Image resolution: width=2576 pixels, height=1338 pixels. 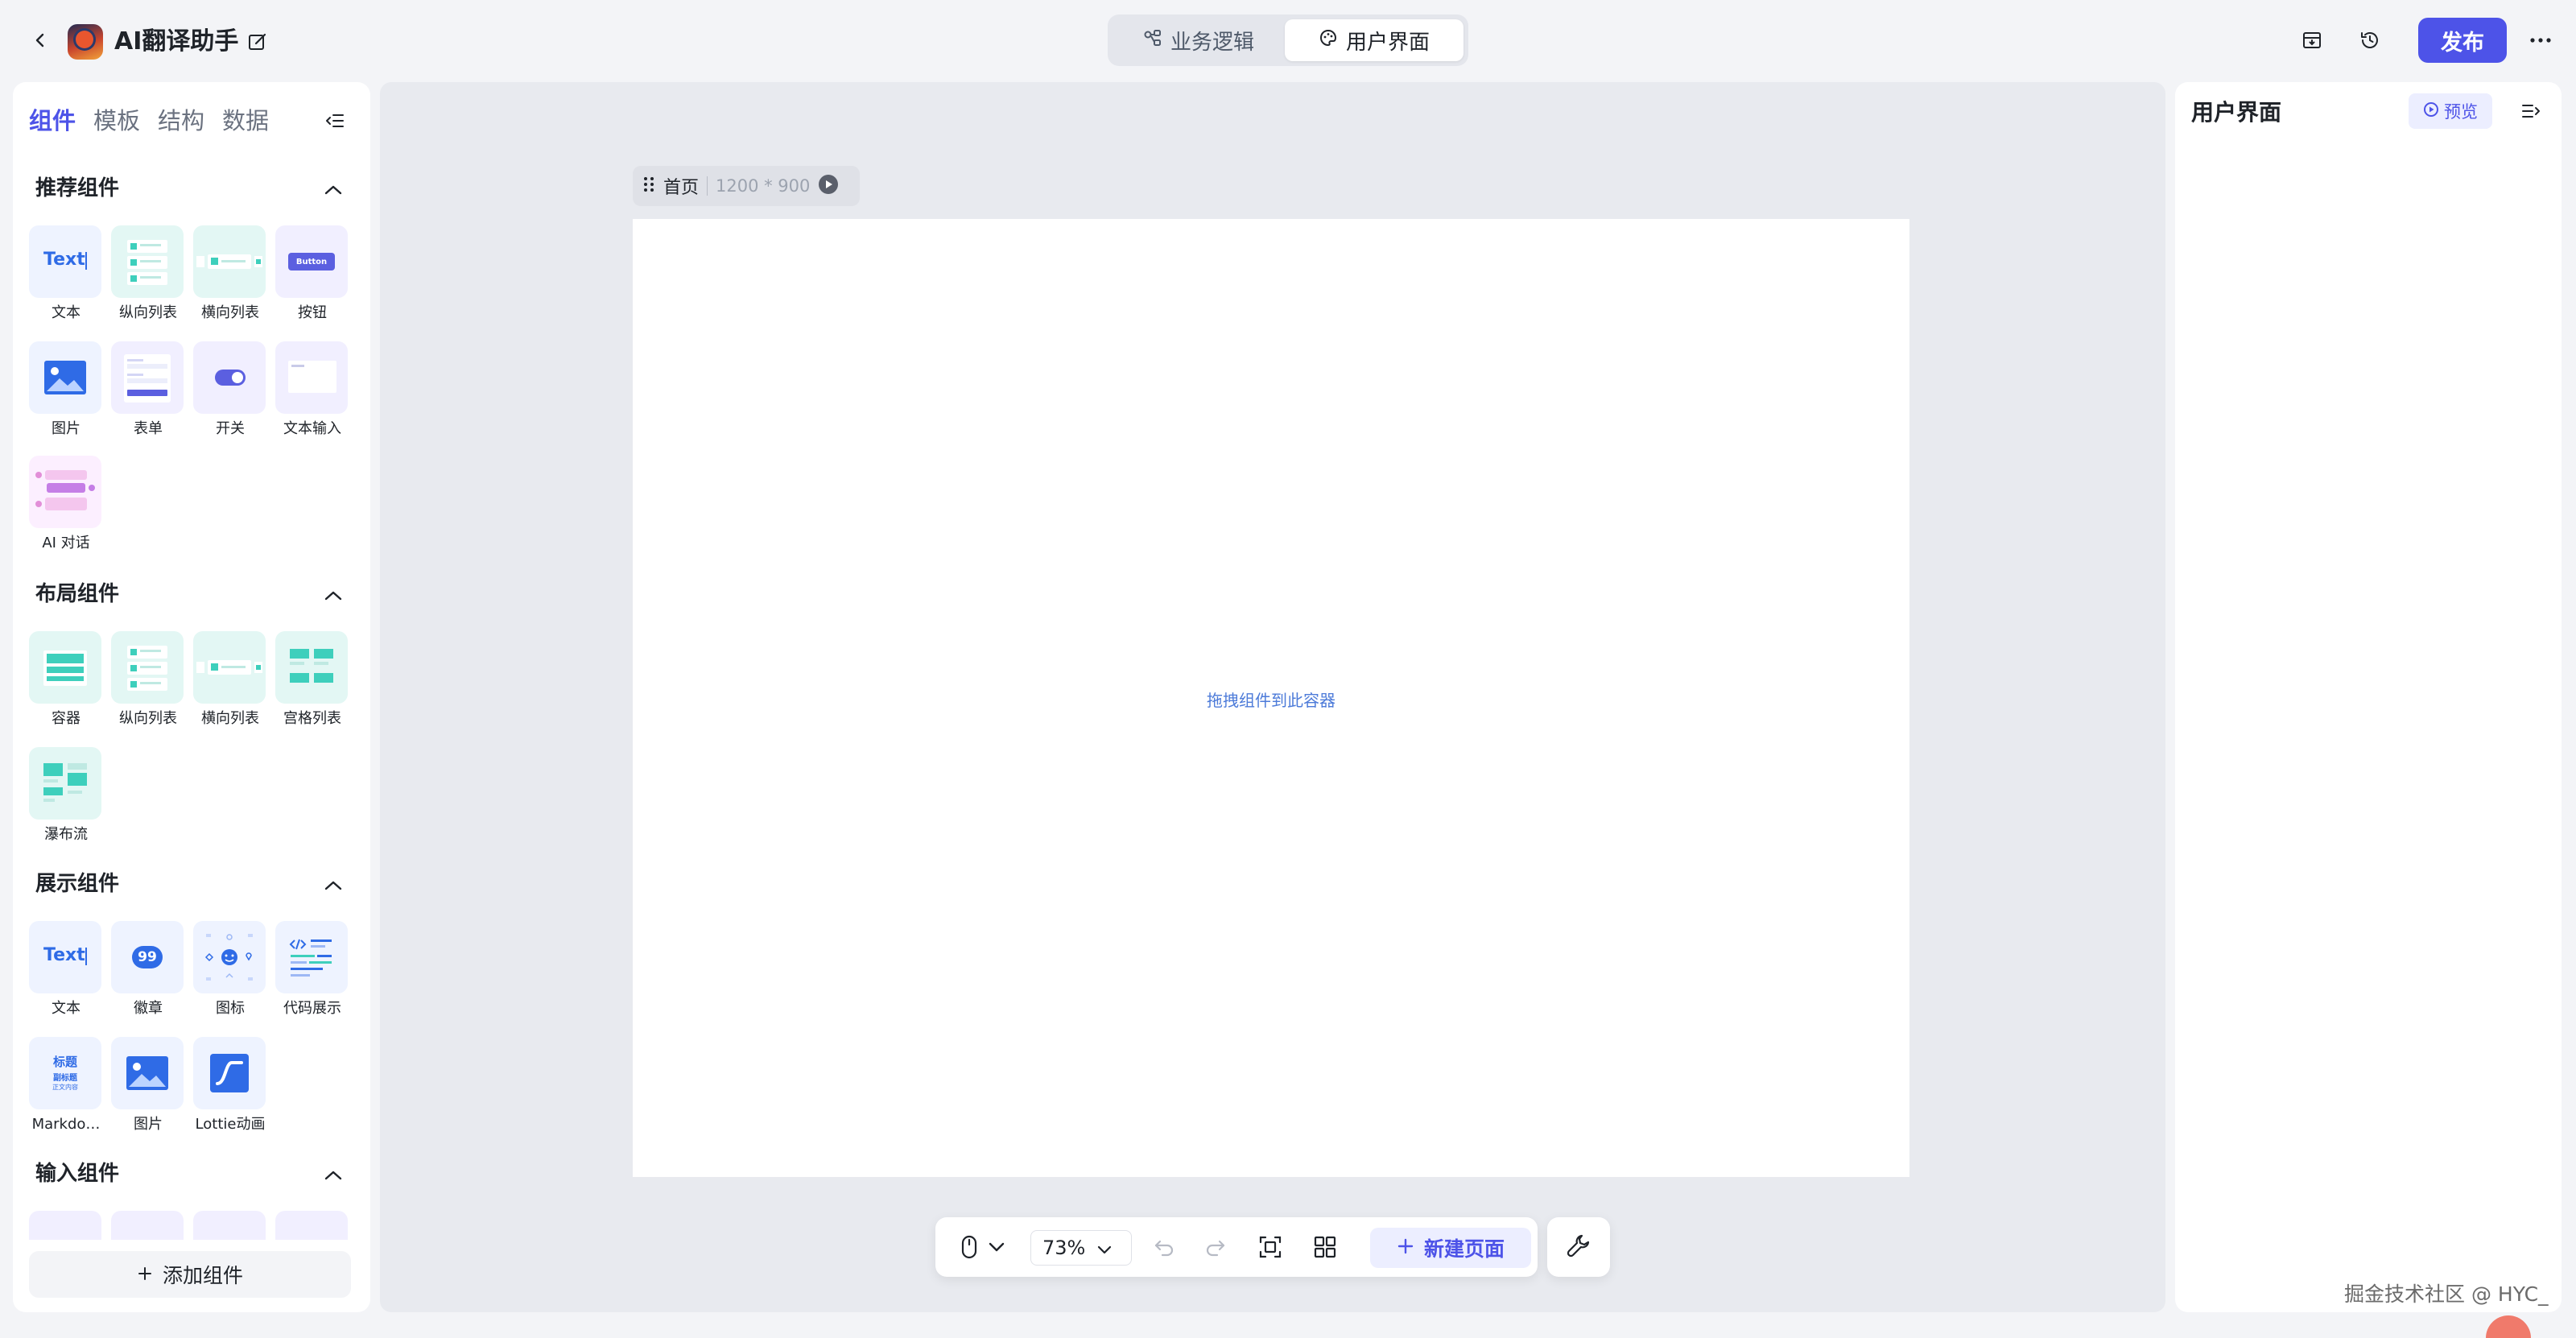 I want to click on section-title-display: 展示组件, so click(x=77, y=884).